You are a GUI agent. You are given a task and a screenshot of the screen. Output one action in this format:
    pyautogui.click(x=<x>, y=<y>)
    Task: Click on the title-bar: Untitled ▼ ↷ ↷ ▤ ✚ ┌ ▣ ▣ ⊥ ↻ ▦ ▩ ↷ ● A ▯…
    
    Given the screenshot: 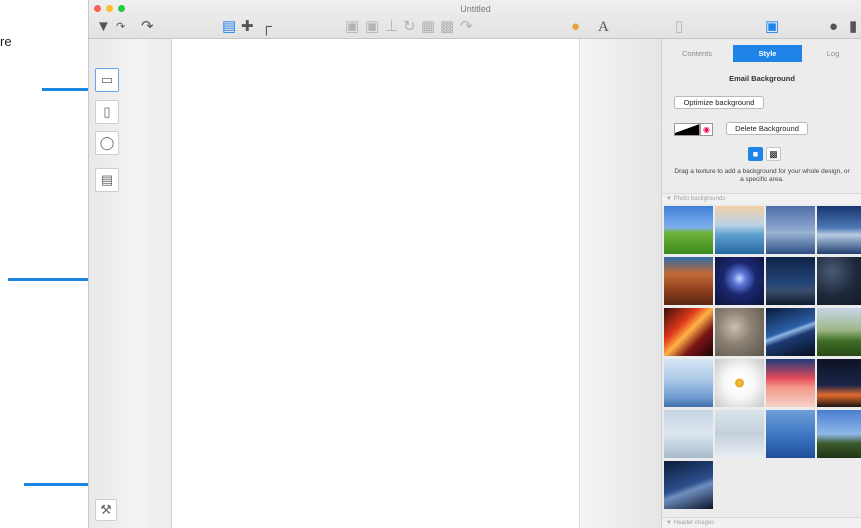 What is the action you would take?
    pyautogui.click(x=475, y=19)
    